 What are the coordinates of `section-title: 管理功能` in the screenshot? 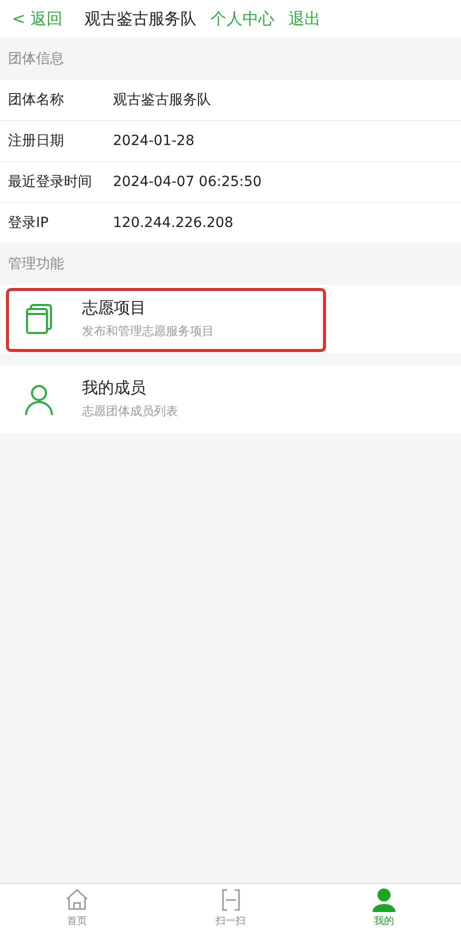 It's located at (36, 264).